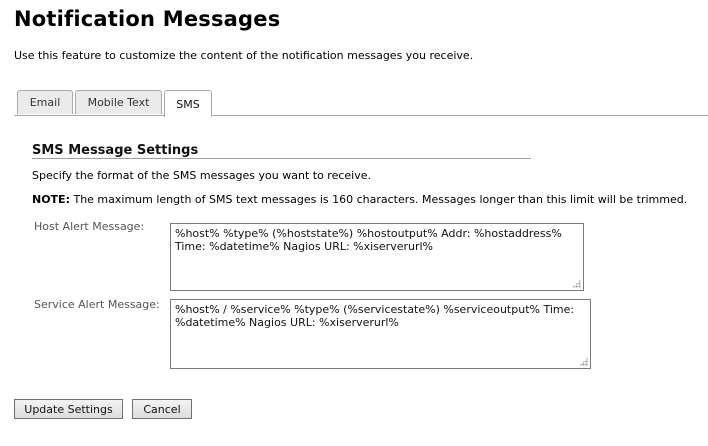  What do you see at coordinates (361, 115) in the screenshot?
I see `tab-baseline` at bounding box center [361, 115].